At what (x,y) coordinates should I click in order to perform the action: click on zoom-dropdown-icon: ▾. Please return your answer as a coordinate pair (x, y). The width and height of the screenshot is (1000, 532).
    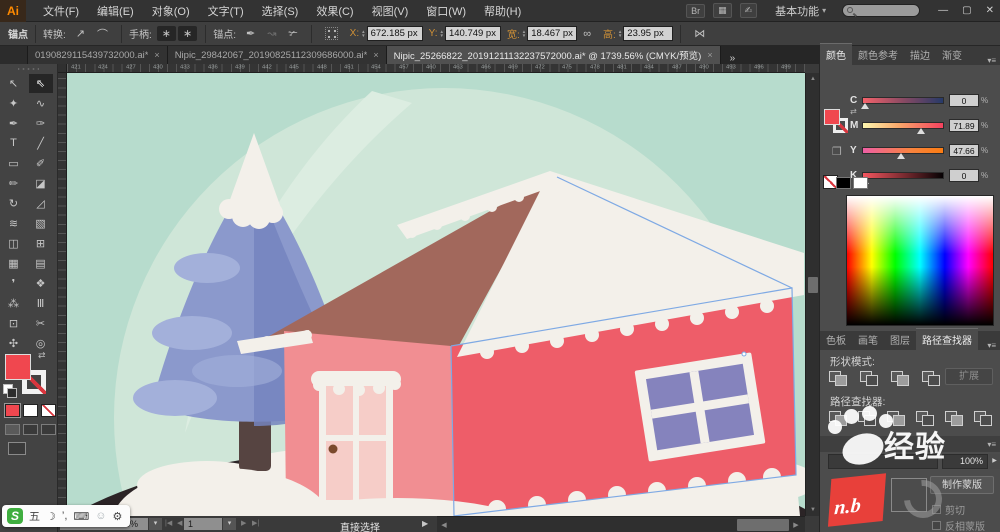
    Looking at the image, I should click on (155, 524).